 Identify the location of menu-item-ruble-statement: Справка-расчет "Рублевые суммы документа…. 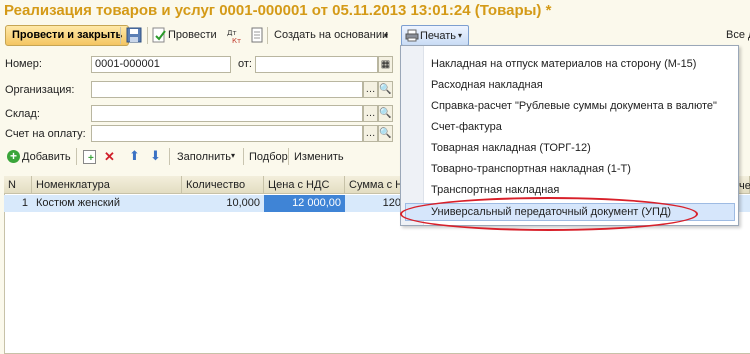
(574, 106).